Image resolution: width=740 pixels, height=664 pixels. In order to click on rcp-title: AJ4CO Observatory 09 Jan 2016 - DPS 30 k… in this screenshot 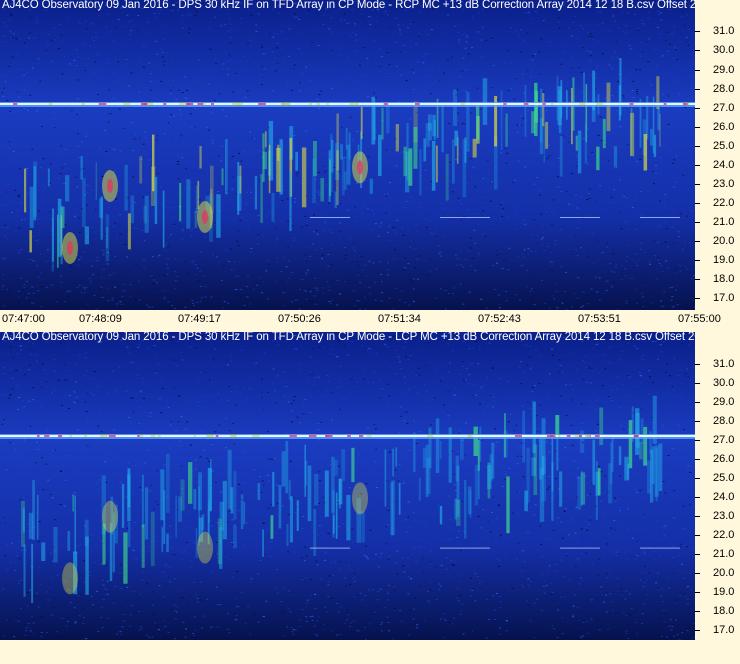, I will do `click(348, 5)`.